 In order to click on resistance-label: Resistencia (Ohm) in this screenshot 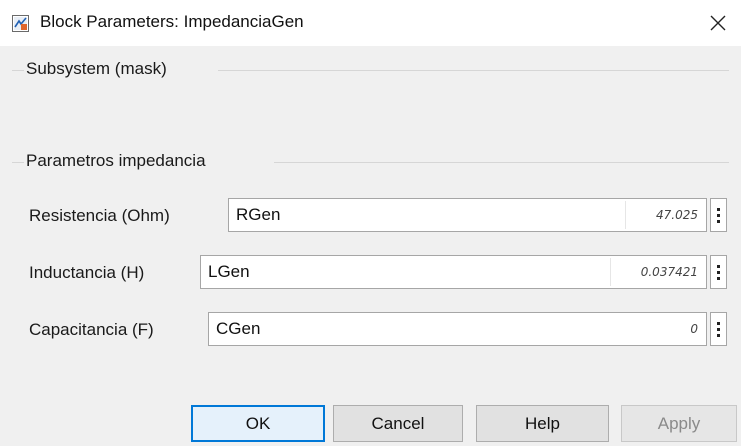, I will do `click(99, 215)`.